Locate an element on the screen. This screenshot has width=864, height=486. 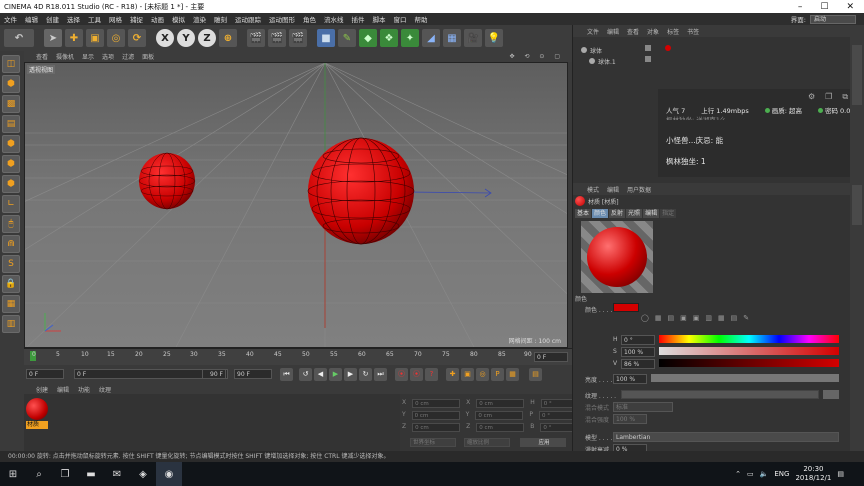
material-tag-icon is located at coordinates (668, 48).